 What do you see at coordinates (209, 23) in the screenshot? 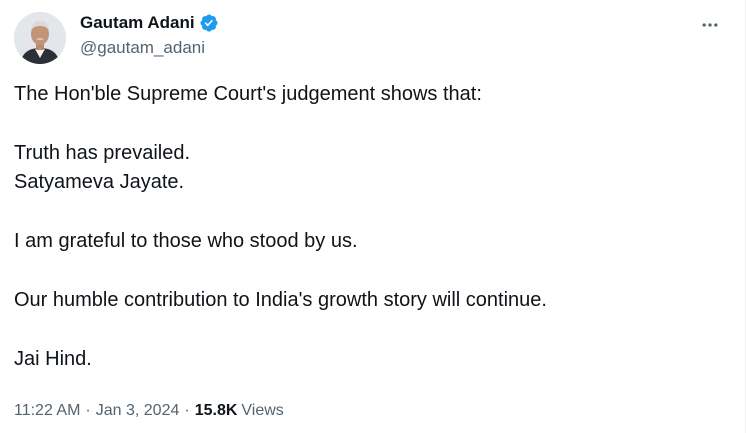
I see `verified-badge-icon` at bounding box center [209, 23].